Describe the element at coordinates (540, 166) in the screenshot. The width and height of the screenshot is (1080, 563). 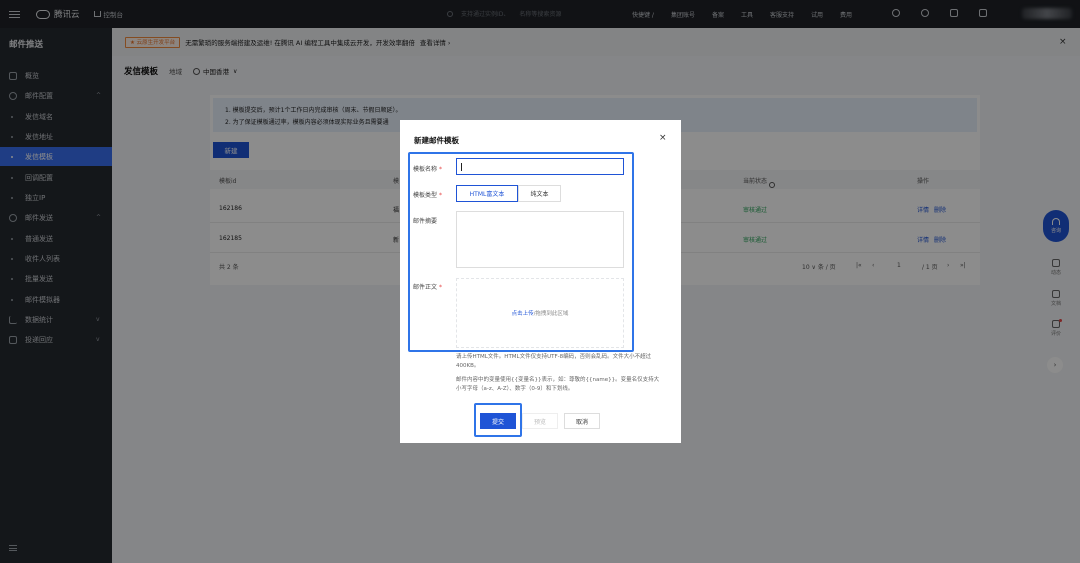
I see `template-name-input` at that location.